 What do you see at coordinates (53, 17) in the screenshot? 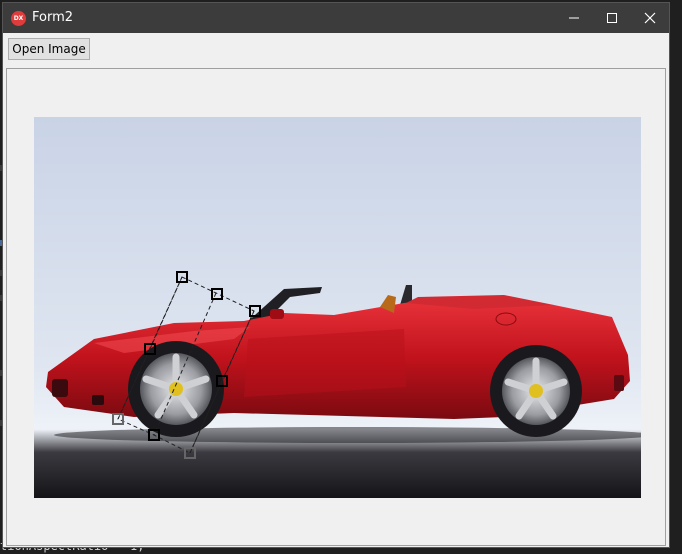
I see `window-title: Form2` at bounding box center [53, 17].